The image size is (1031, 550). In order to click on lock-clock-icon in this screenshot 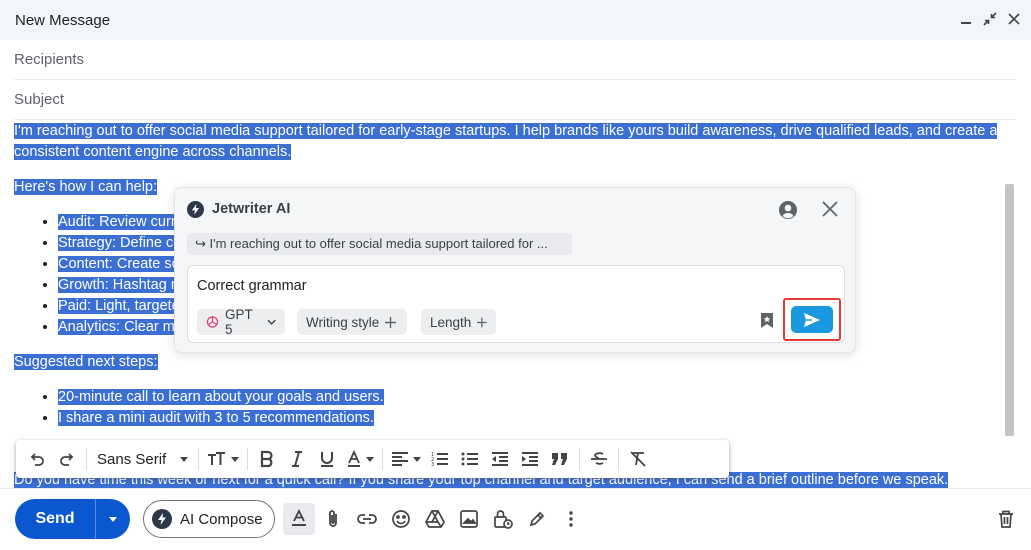, I will do `click(503, 519)`.